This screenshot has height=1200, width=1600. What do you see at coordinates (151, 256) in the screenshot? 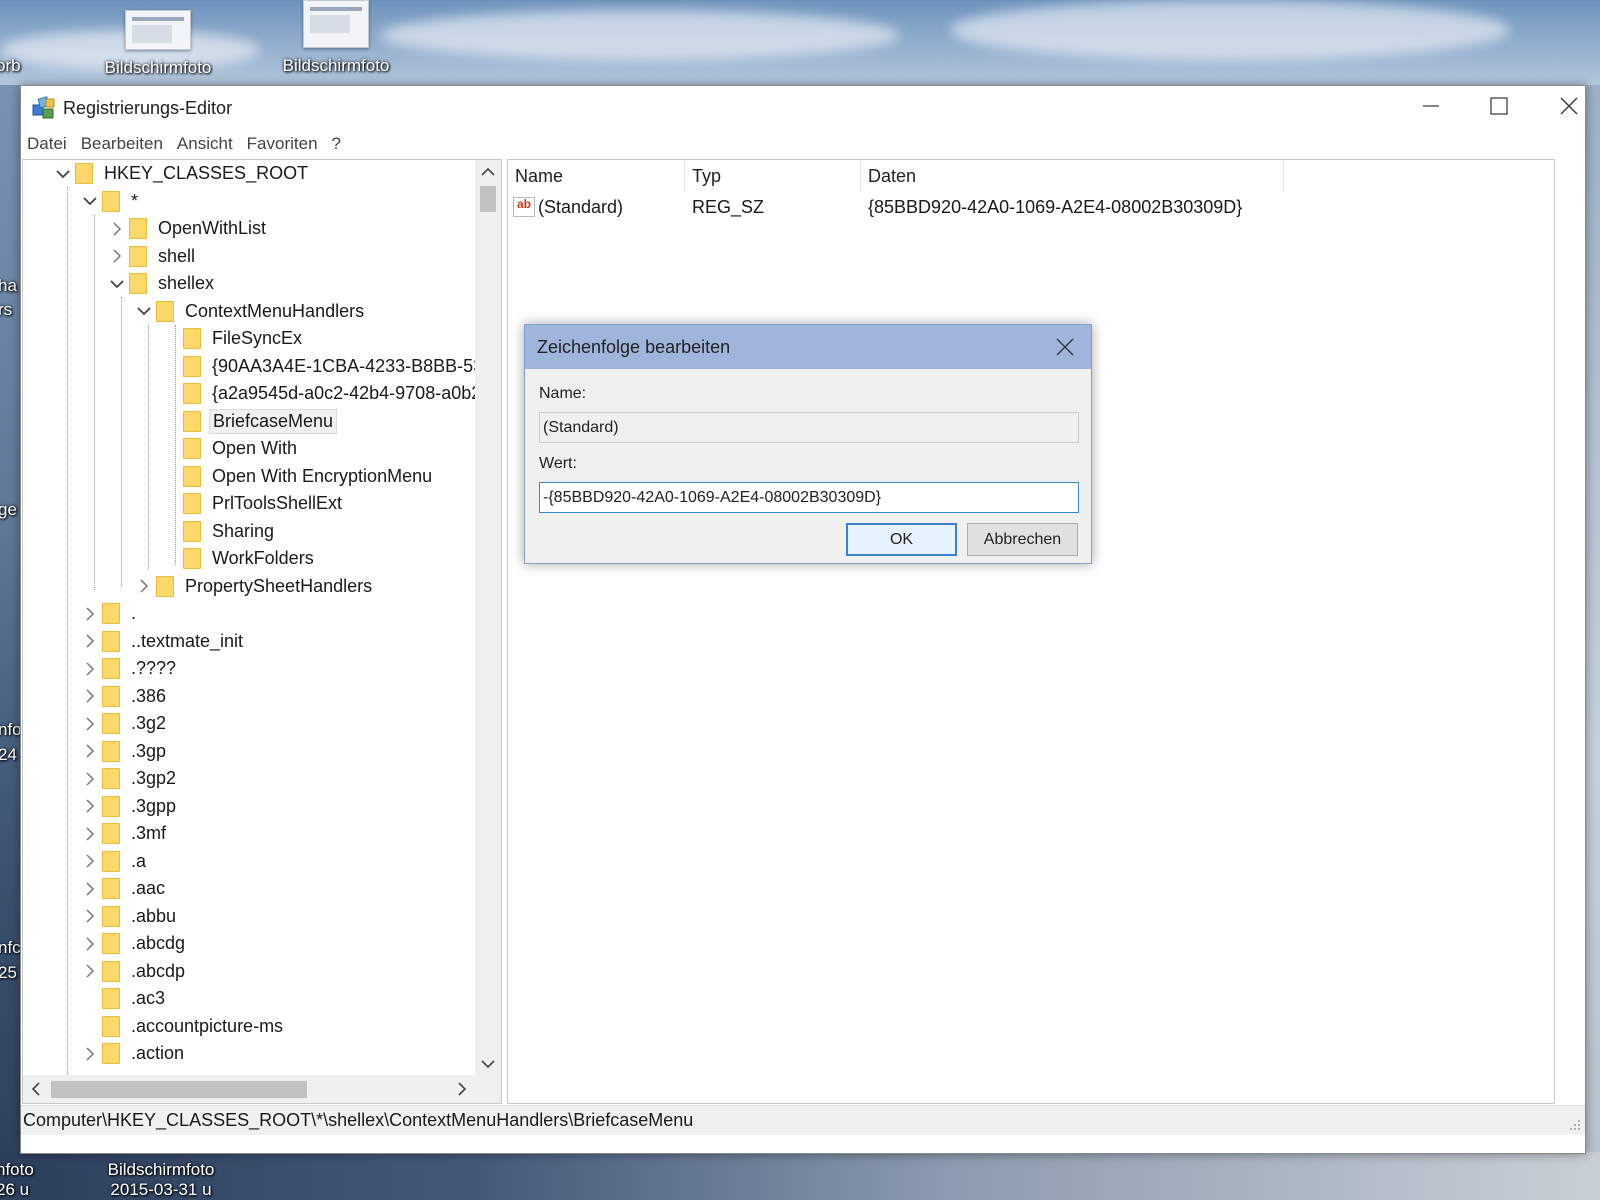
I see `tree-item: shell` at bounding box center [151, 256].